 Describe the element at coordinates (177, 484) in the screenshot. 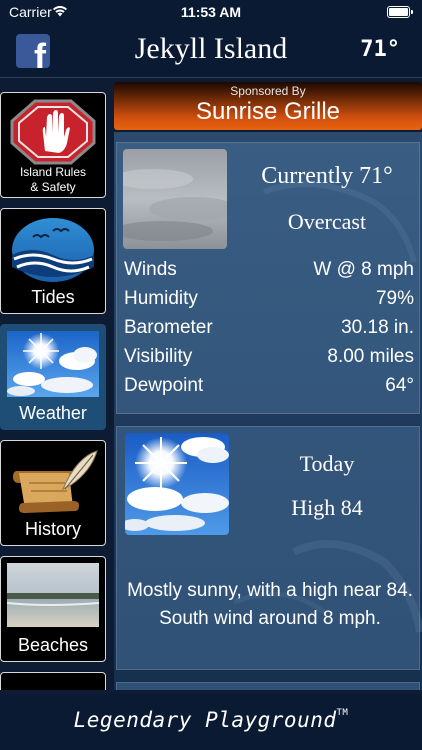

I see `sunny-icon` at that location.